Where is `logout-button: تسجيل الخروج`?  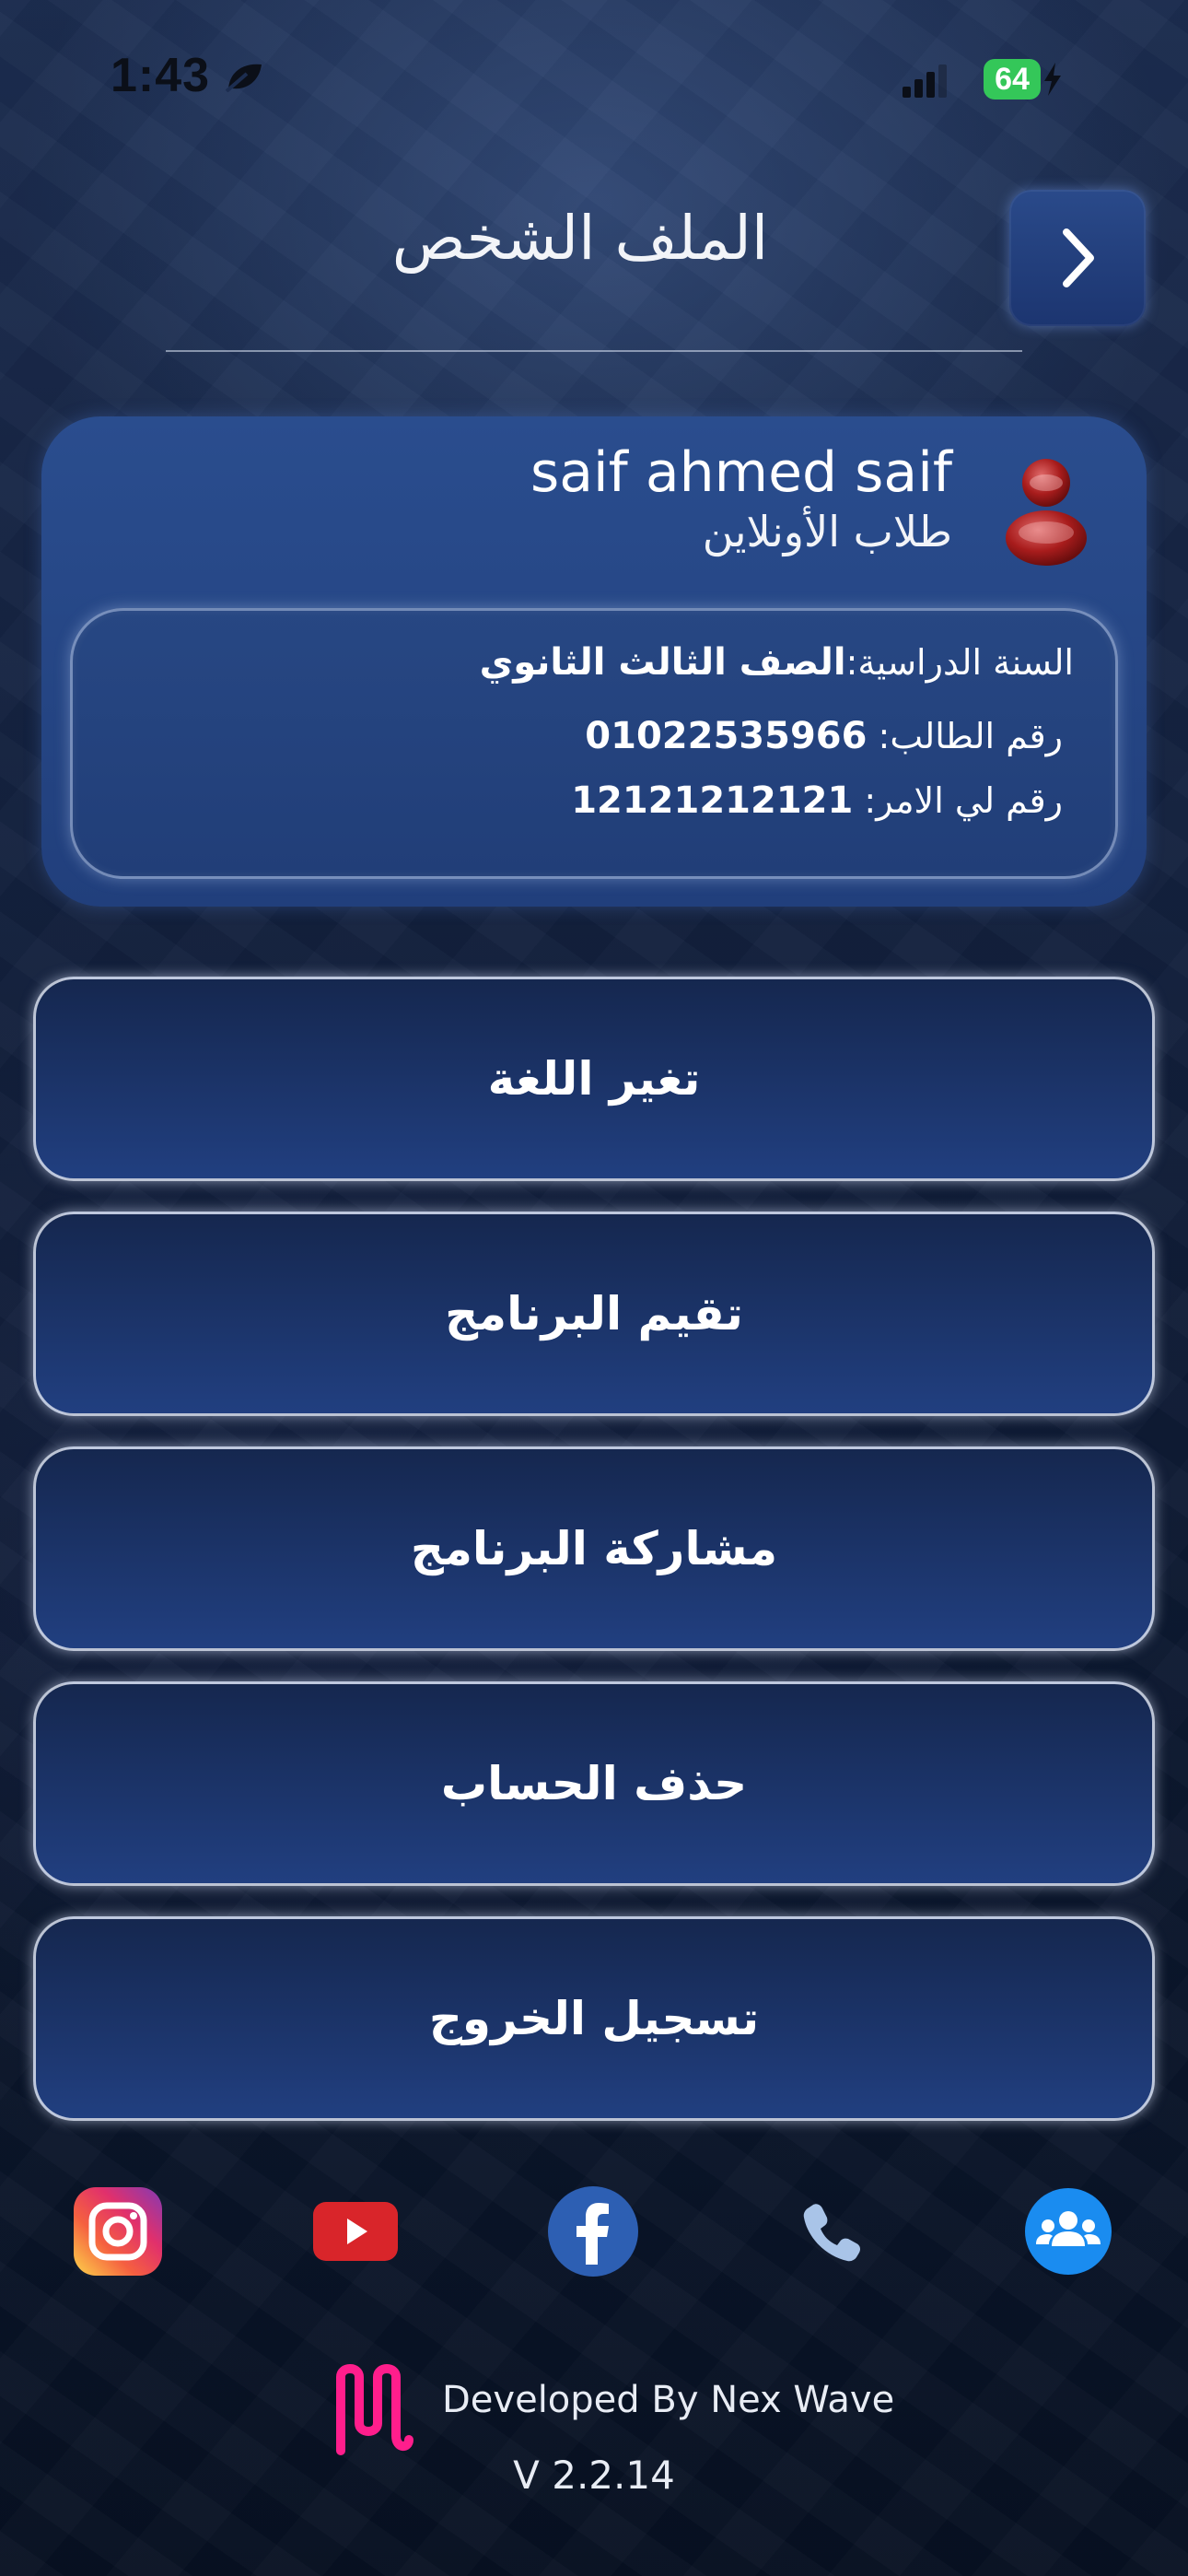 logout-button: تسجيل الخروج is located at coordinates (594, 2018).